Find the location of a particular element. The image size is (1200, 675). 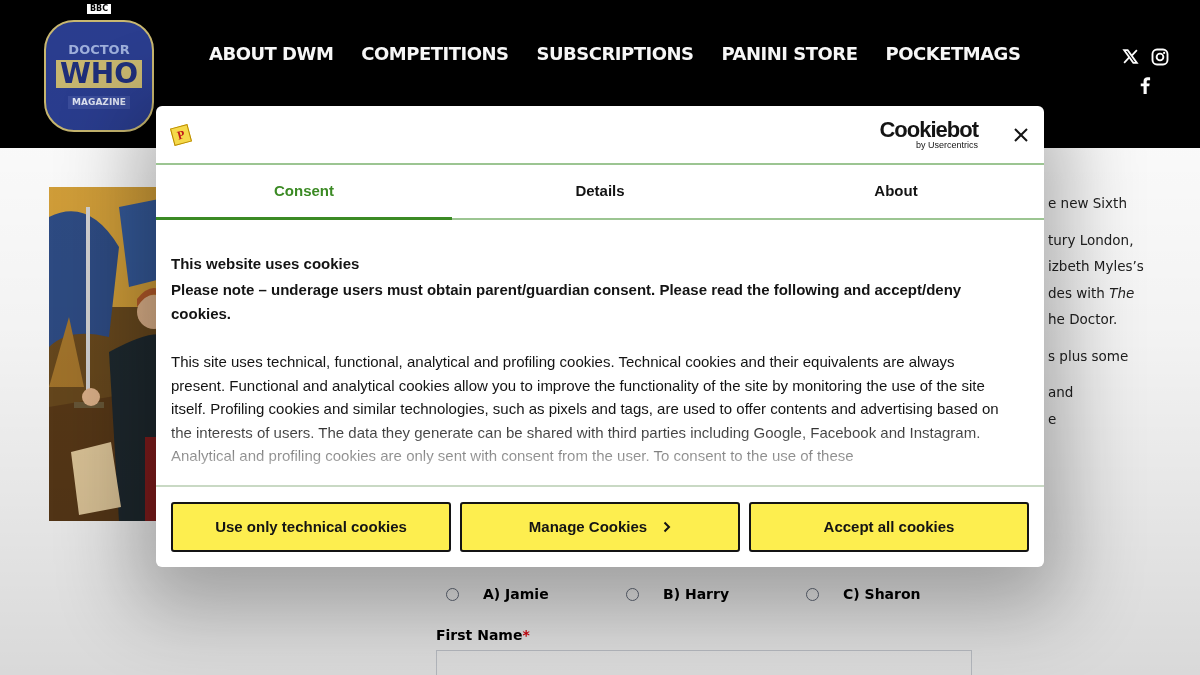

article-text: and is located at coordinates (1061, 392).